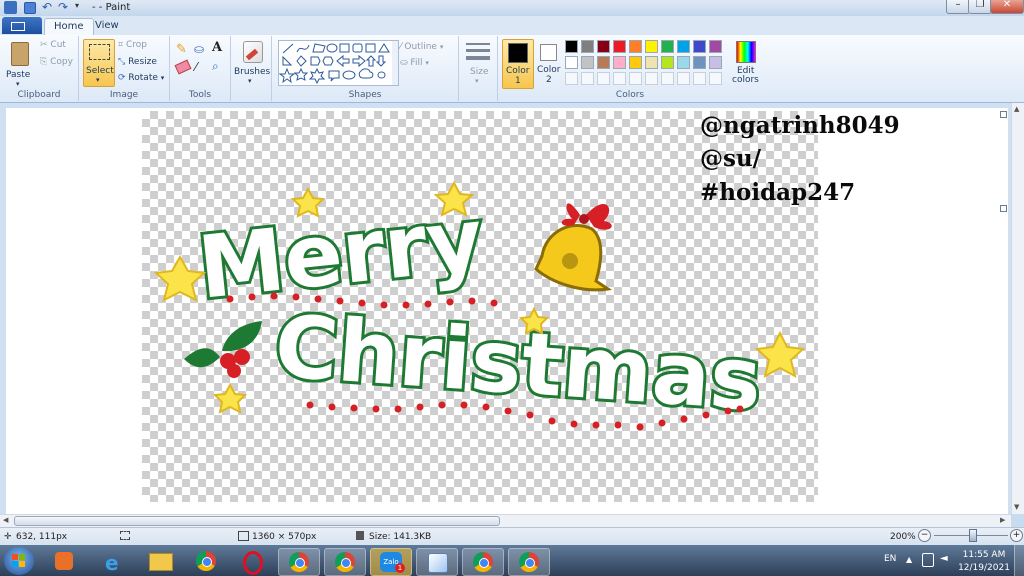  What do you see at coordinates (19, 561) in the screenshot?
I see `start-button` at bounding box center [19, 561].